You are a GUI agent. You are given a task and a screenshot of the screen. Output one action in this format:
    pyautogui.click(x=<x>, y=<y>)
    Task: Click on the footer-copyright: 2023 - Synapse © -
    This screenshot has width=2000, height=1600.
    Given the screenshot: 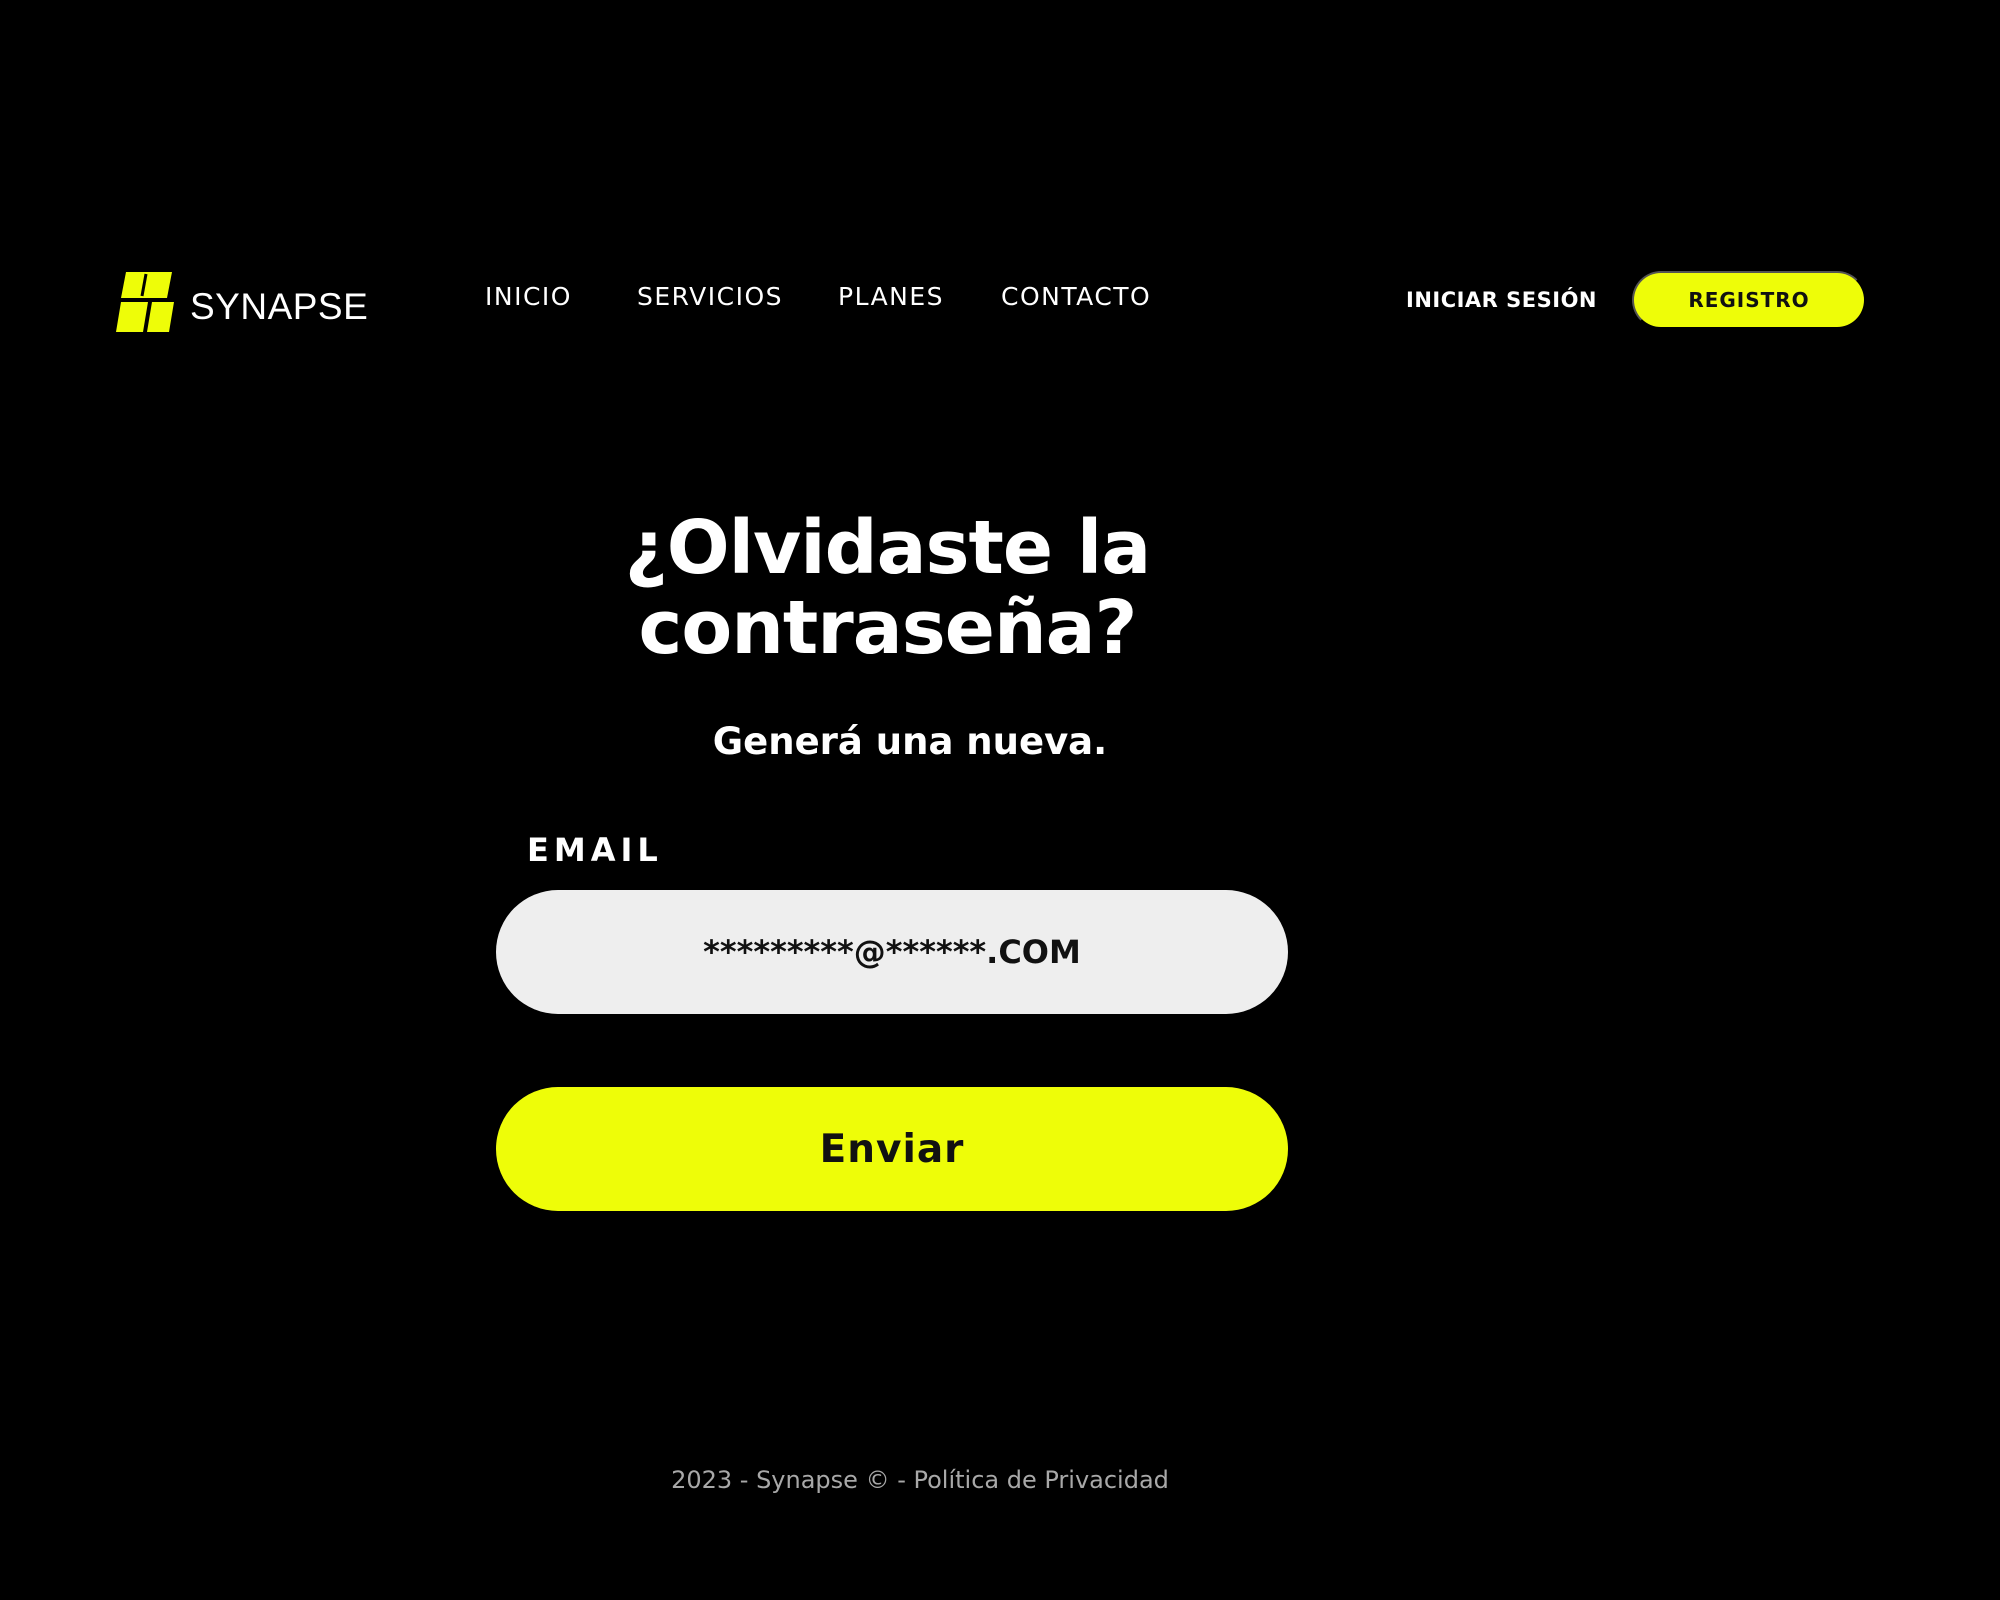 What is the action you would take?
    pyautogui.click(x=792, y=1480)
    